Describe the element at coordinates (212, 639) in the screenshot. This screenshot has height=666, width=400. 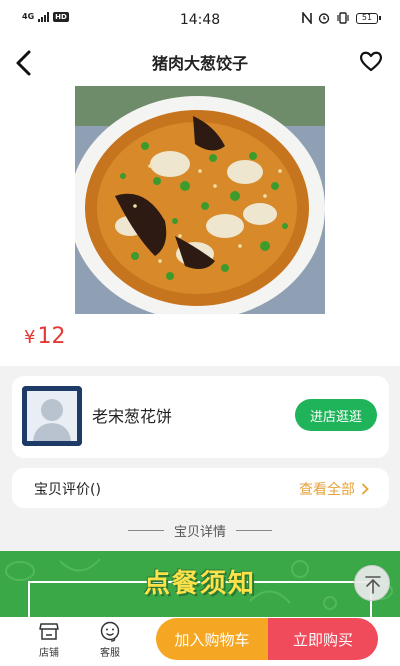
I see `add-to-cart-button: 加入购物车` at that location.